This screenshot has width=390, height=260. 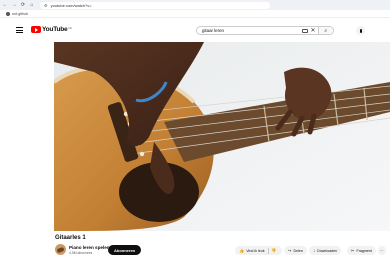 What do you see at coordinates (23, 5) in the screenshot?
I see `reload-icon: ⟳` at bounding box center [23, 5].